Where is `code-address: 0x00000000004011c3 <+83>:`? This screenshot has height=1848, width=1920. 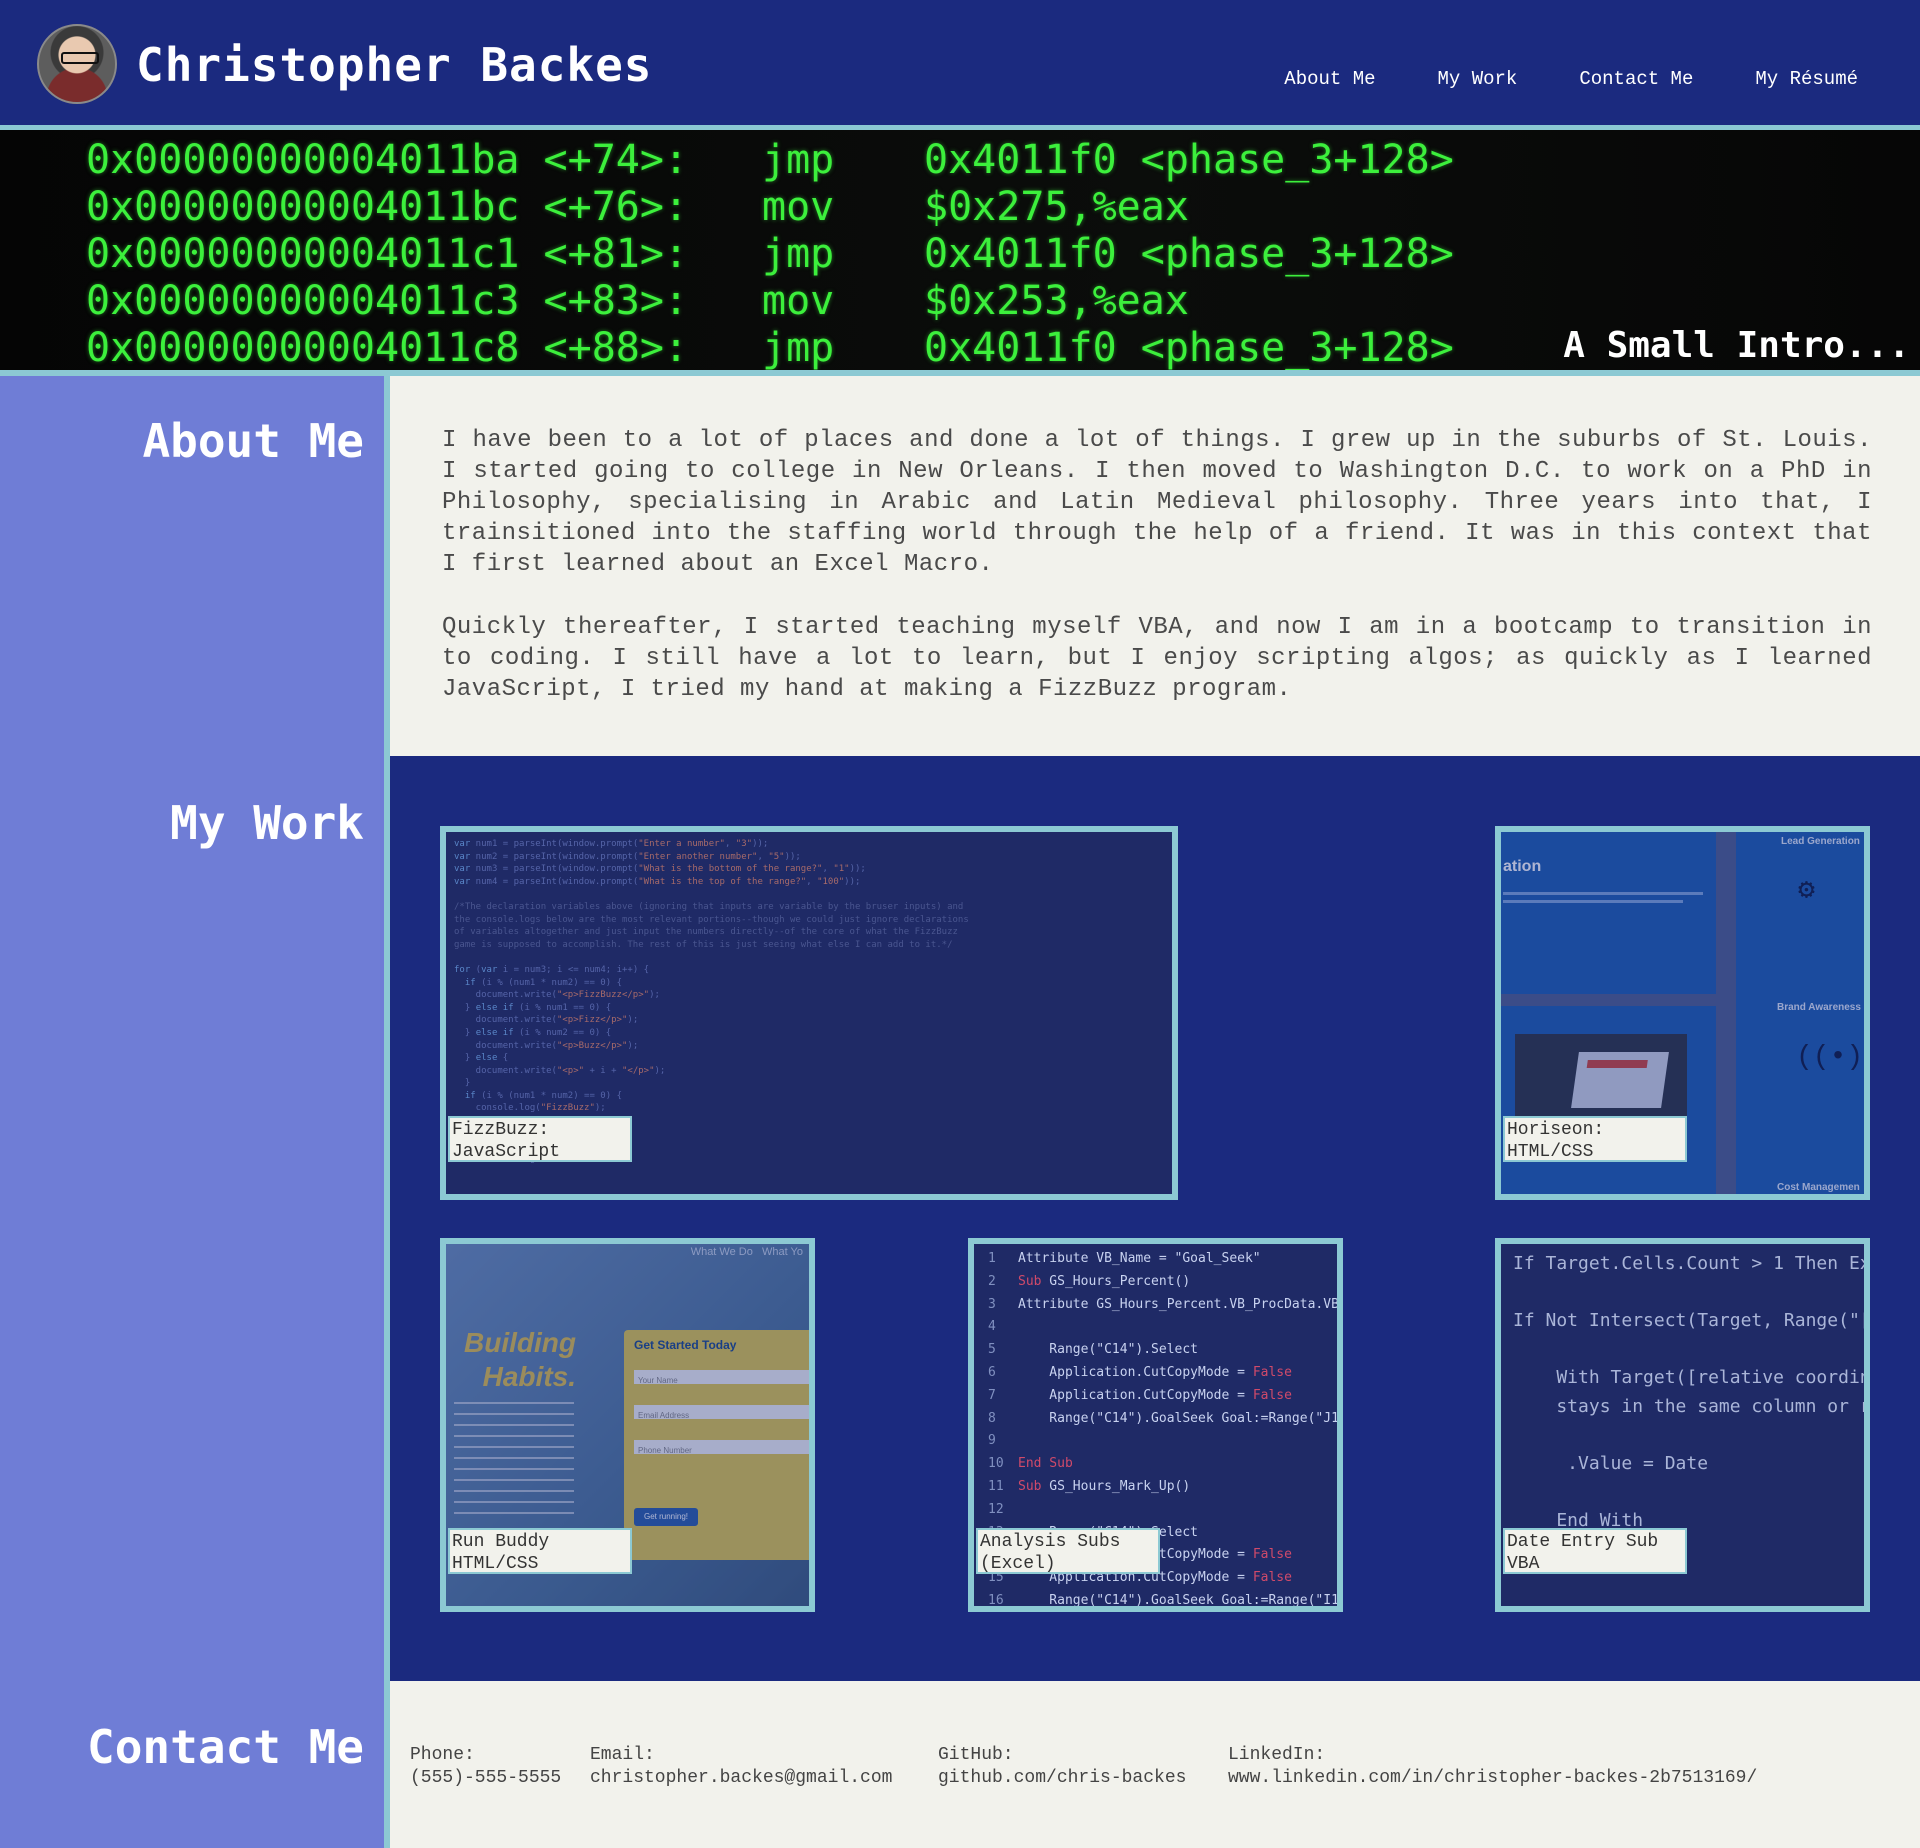 code-address: 0x00000000004011c3 <+83>: is located at coordinates (387, 300).